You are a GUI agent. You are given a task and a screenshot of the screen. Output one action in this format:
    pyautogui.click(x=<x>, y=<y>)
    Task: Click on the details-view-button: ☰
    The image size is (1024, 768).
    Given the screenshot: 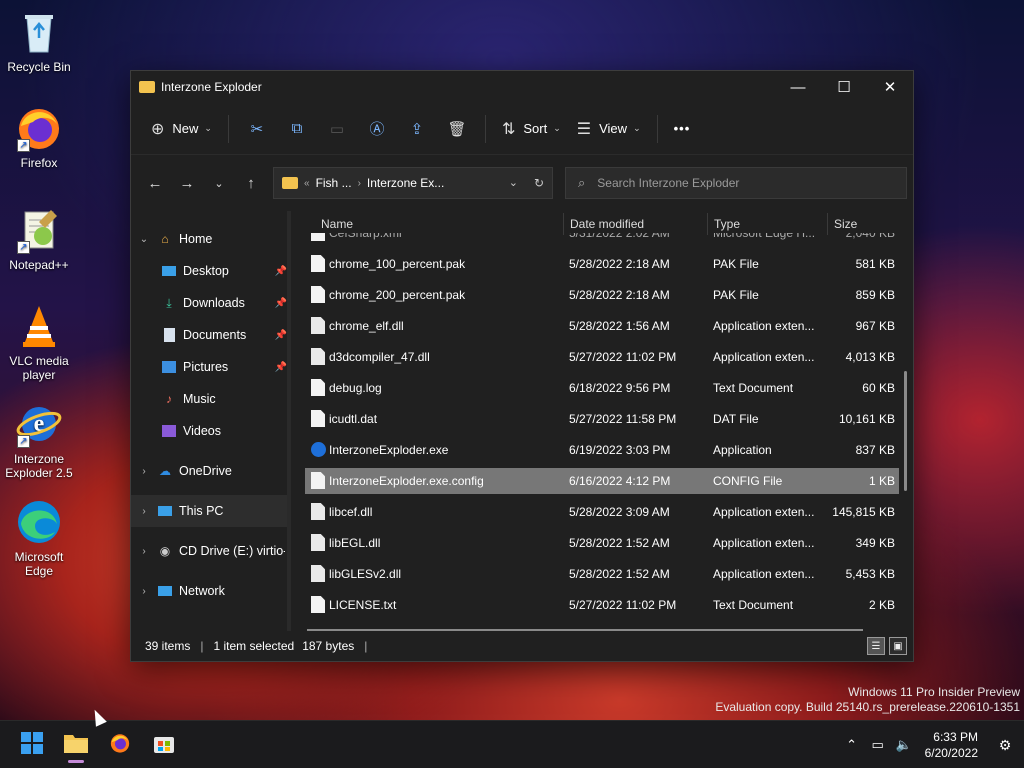 What is the action you would take?
    pyautogui.click(x=876, y=646)
    